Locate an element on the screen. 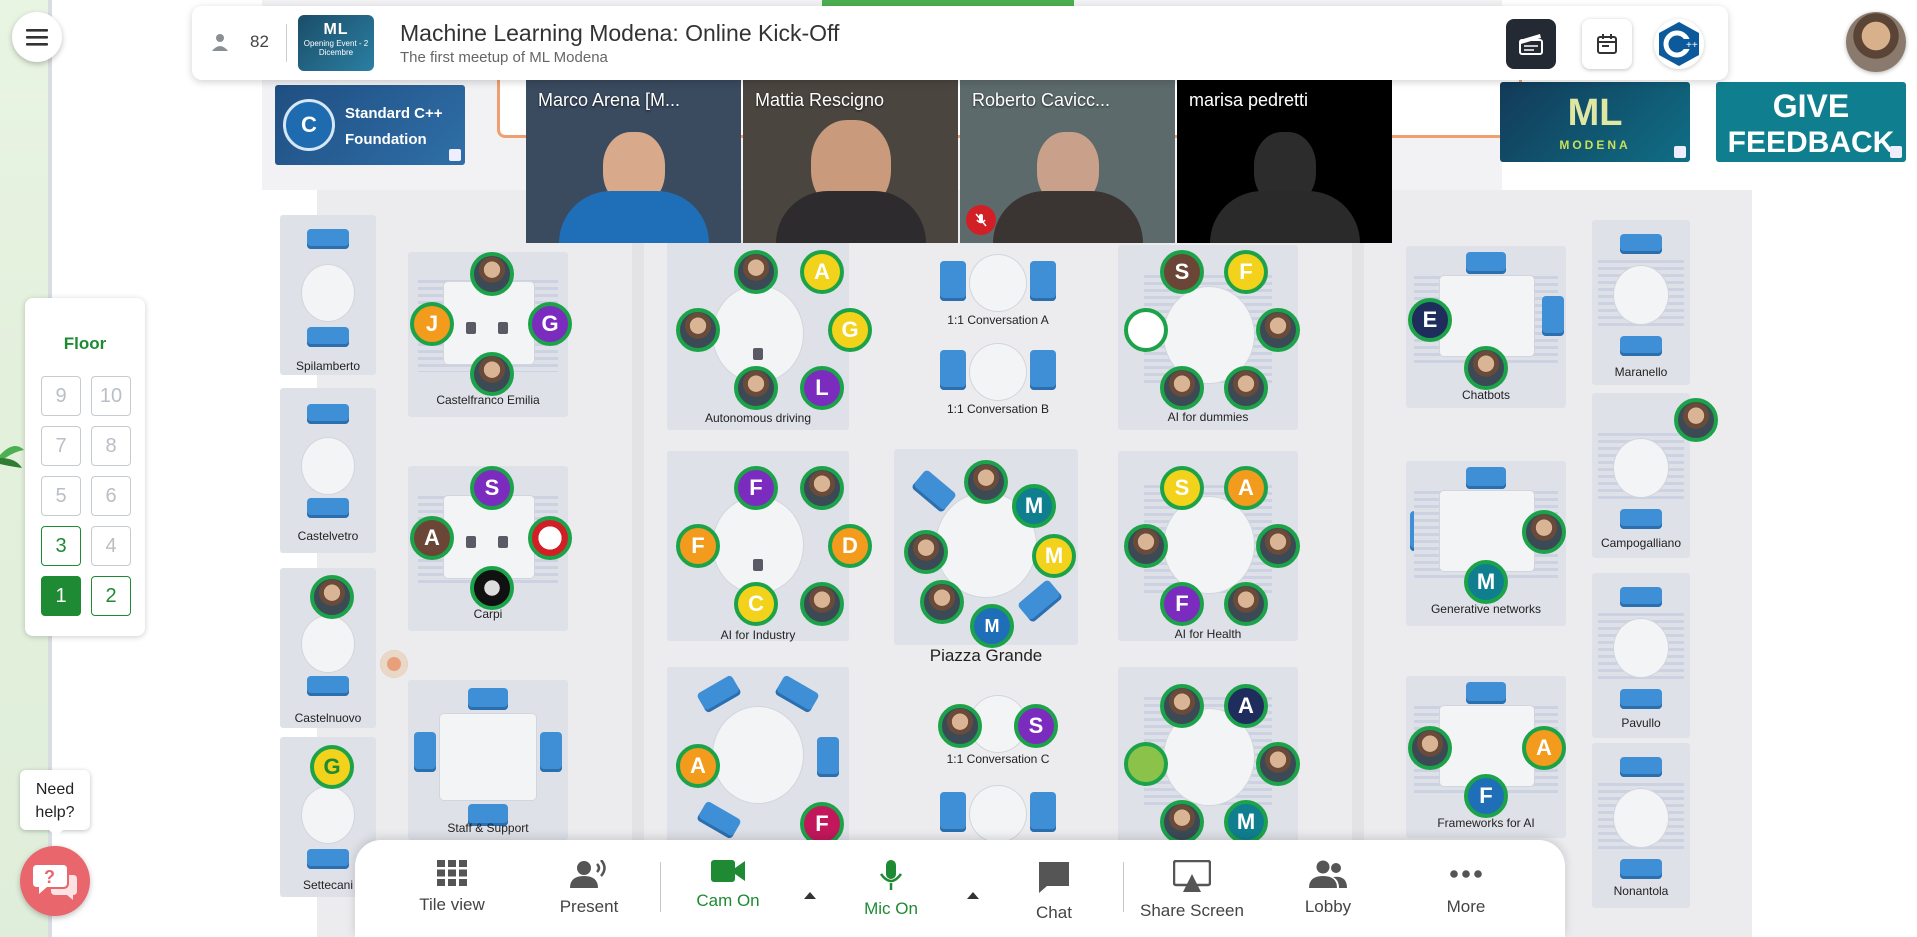 This screenshot has width=1917, height=937. floor-button-6: 6 is located at coordinates (111, 496).